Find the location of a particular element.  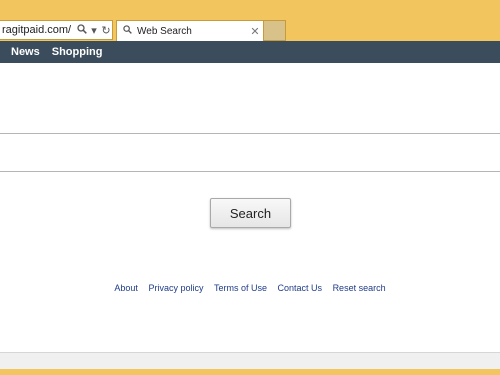

close-icon: ✕ is located at coordinates (255, 31).